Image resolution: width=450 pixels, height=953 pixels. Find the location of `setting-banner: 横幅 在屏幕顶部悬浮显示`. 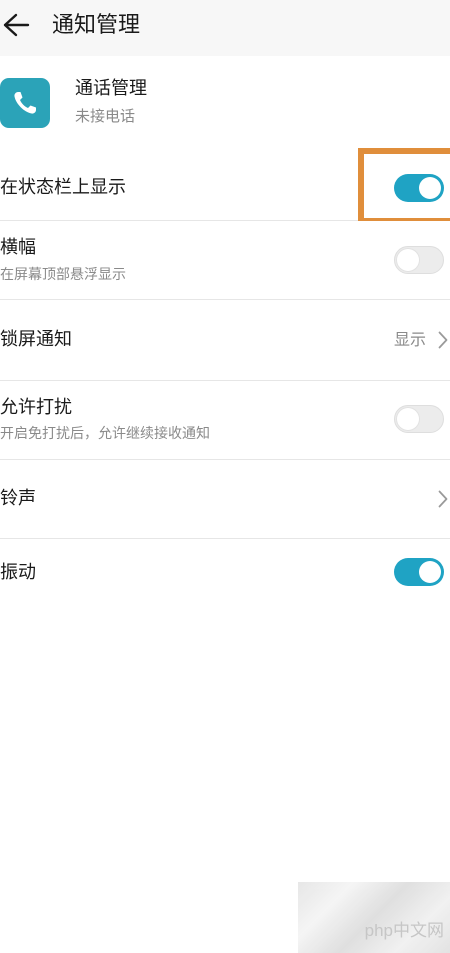

setting-banner: 横幅 在屏幕顶部悬浮显示 is located at coordinates (225, 260).